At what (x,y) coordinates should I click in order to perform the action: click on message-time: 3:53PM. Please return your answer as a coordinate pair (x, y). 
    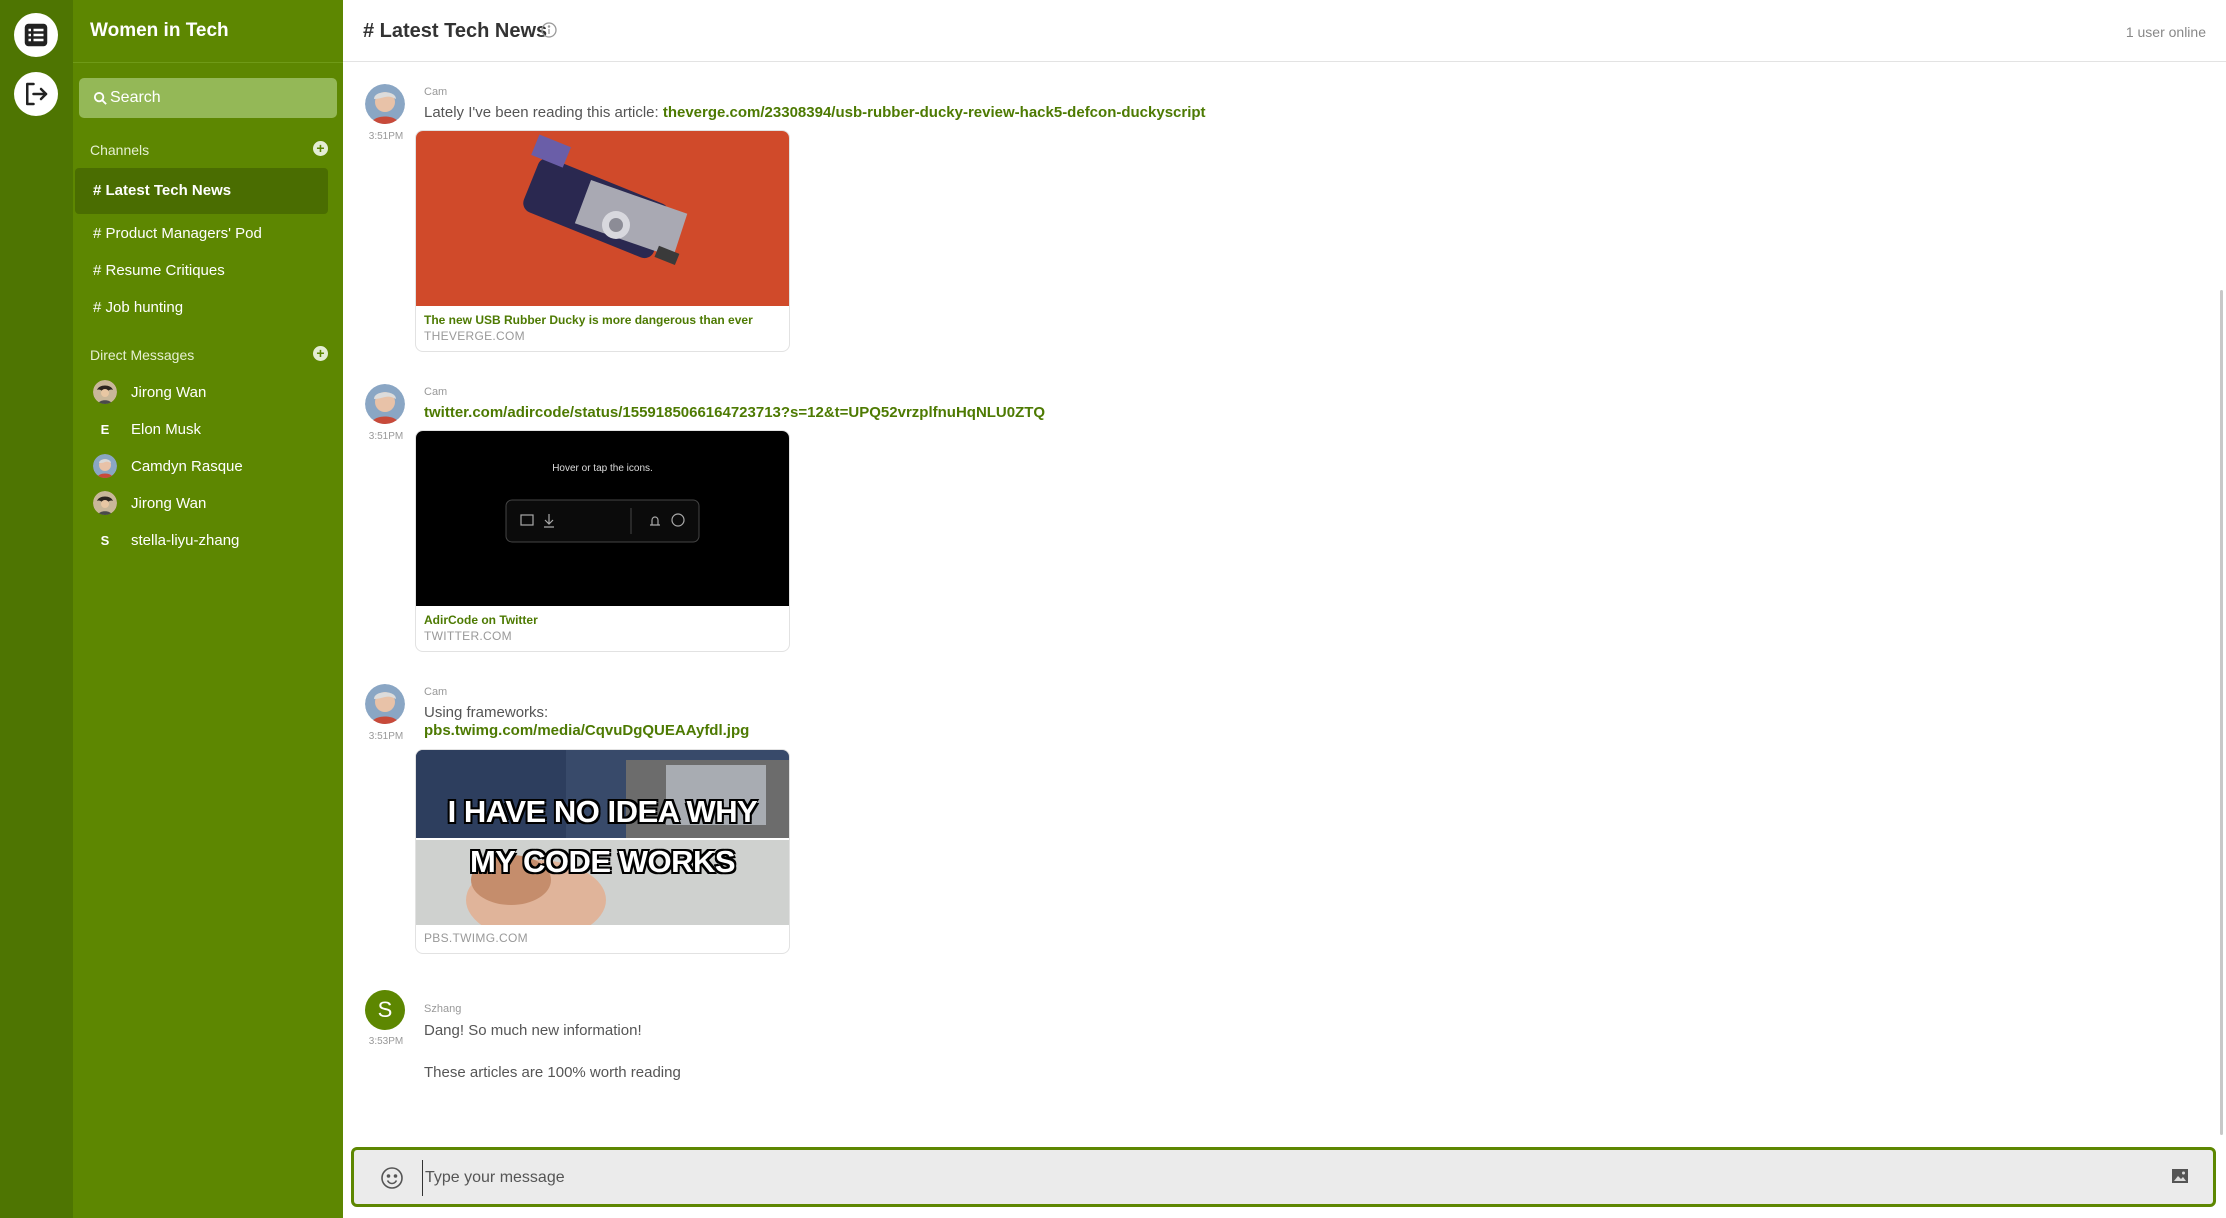
    Looking at the image, I should click on (386, 1041).